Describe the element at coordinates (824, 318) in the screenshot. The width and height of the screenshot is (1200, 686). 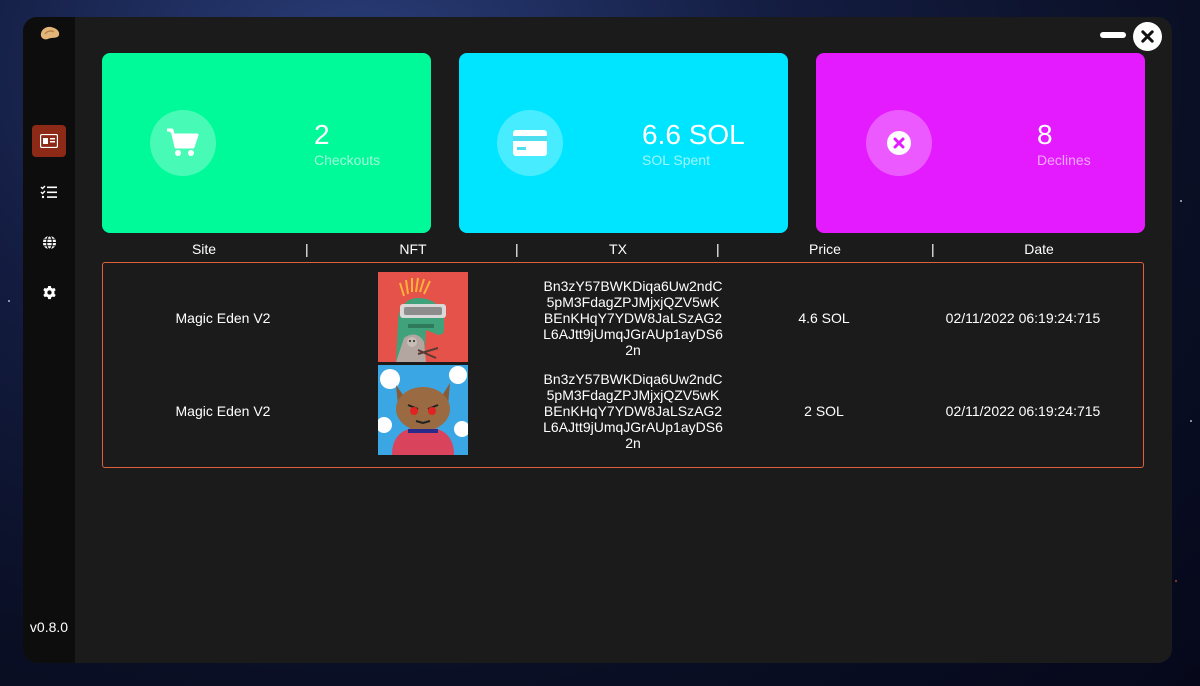
I see `price-cell: 4.6 SOL` at that location.